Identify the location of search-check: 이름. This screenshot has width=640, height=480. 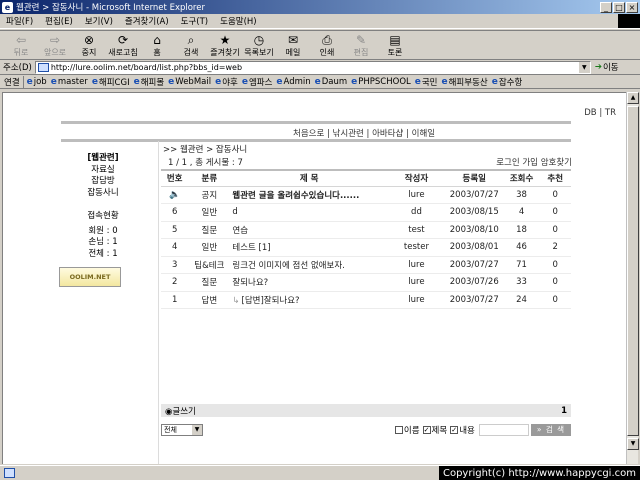
(407, 430).